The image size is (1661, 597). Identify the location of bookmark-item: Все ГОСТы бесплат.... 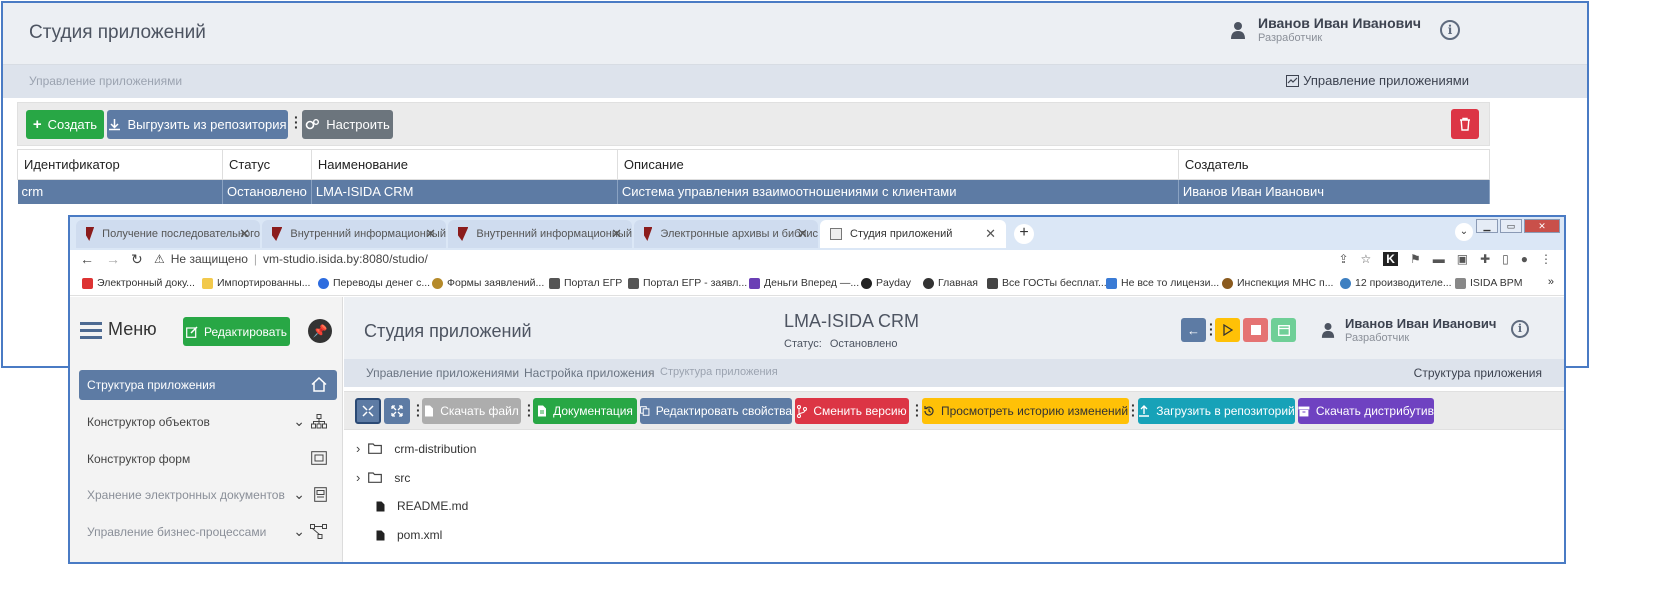
(1047, 283).